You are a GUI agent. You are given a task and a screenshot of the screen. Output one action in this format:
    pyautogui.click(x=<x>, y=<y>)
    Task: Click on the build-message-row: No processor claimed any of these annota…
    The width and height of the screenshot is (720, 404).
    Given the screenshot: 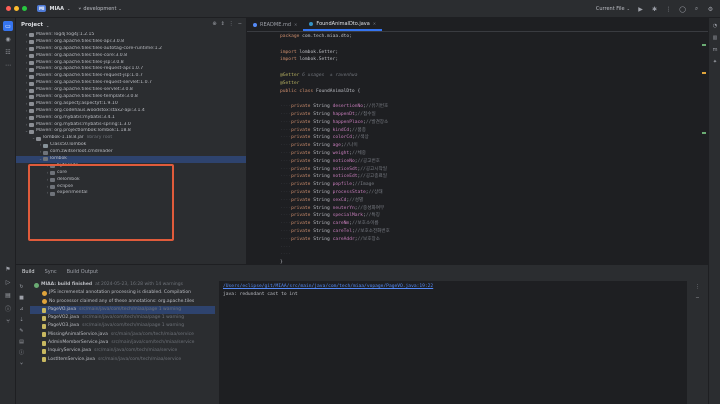 What is the action you would take?
    pyautogui.click(x=122, y=302)
    